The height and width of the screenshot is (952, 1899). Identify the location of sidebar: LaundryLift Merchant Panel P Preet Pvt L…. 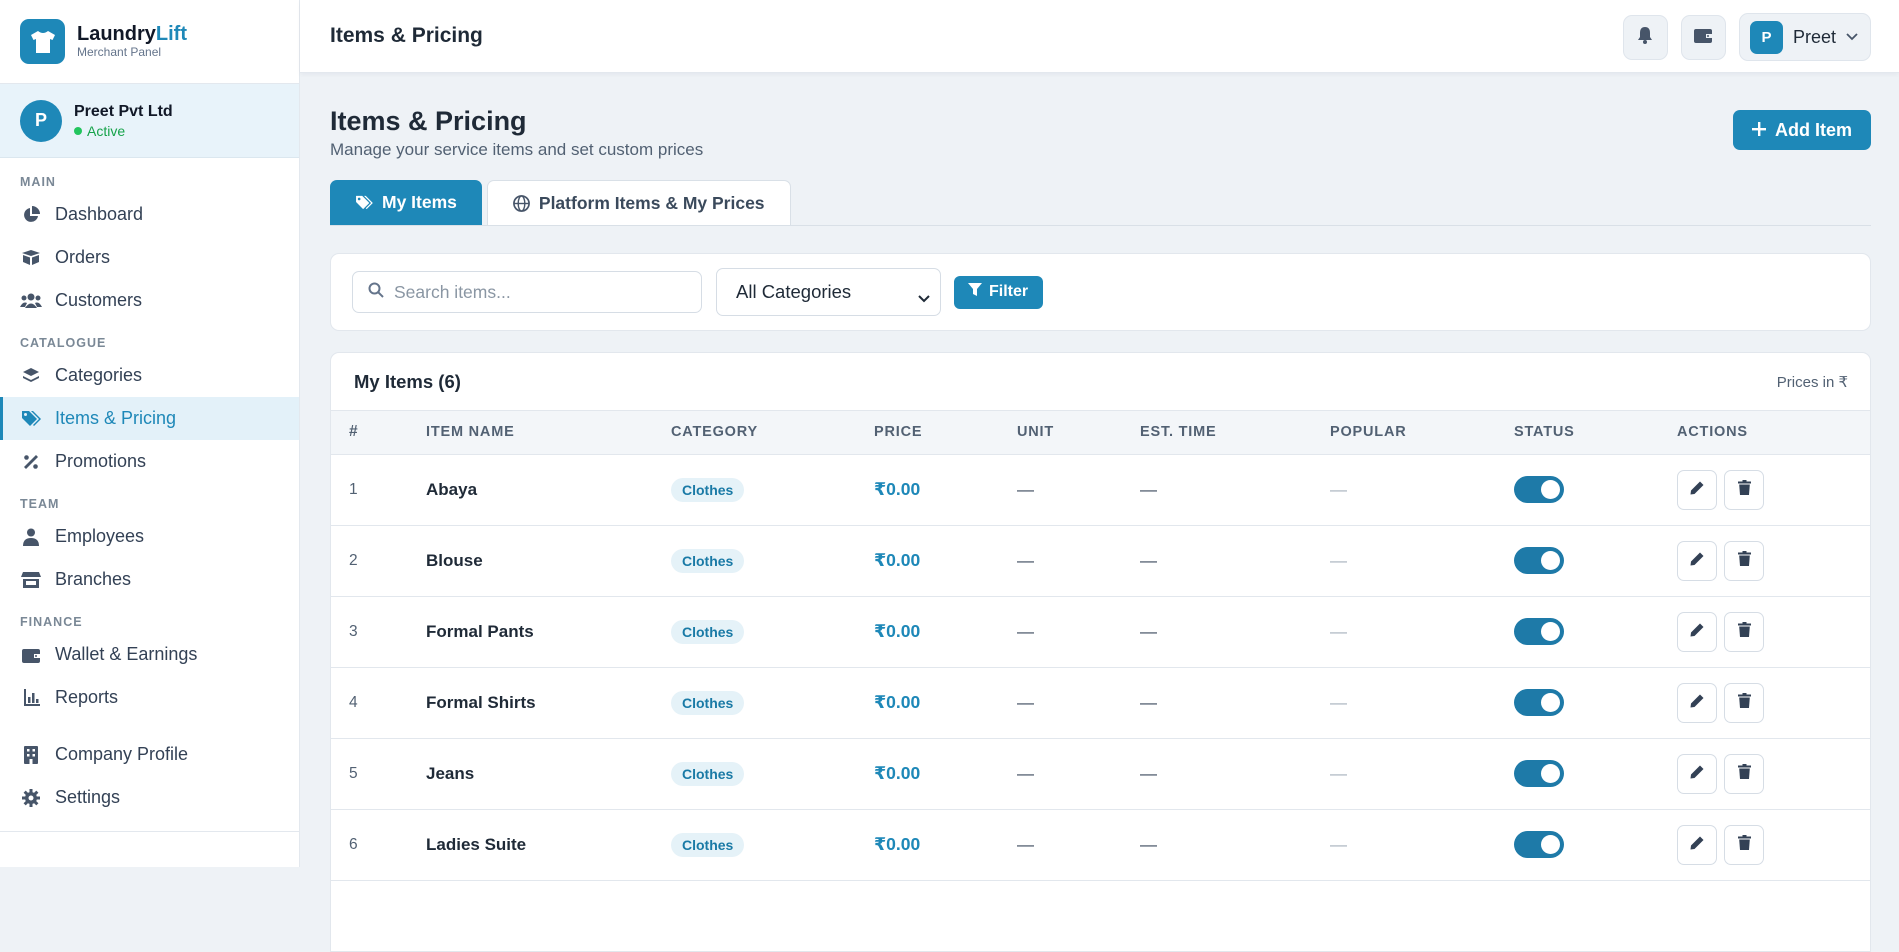
(150, 433).